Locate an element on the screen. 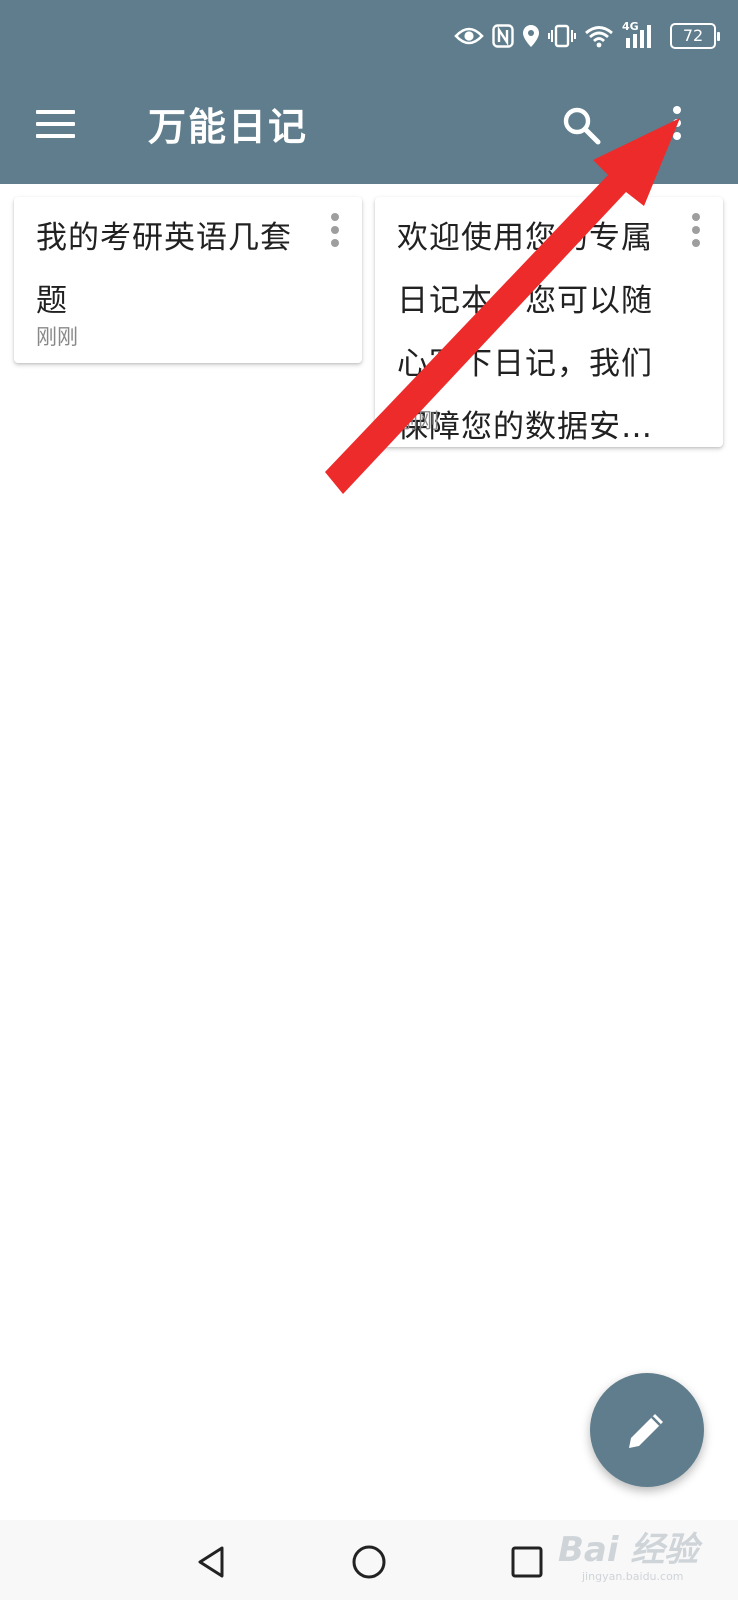 The height and width of the screenshot is (1600, 738). back-icon is located at coordinates (212, 1562).